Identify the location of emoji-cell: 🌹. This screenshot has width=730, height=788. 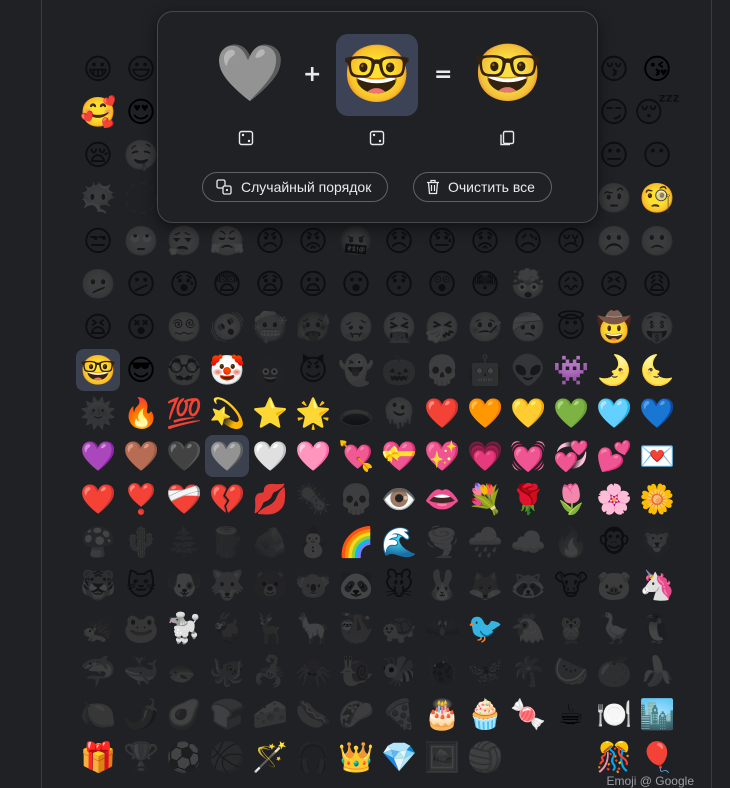
(528, 499).